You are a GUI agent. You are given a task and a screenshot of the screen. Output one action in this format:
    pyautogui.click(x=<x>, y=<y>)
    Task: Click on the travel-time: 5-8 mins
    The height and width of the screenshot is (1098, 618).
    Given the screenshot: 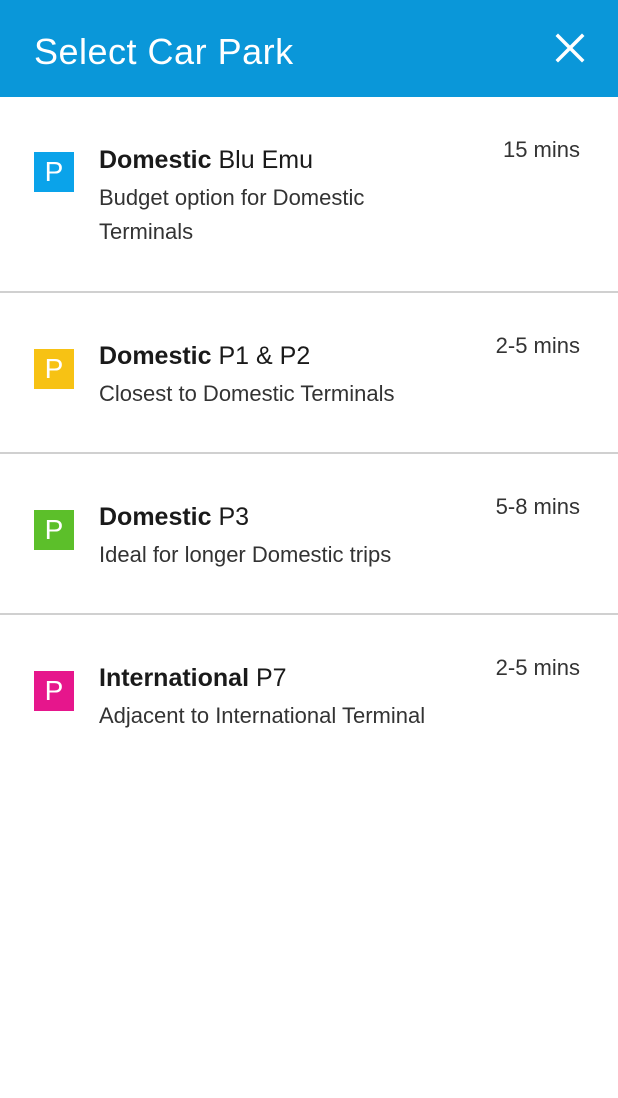 What is the action you would take?
    pyautogui.click(x=537, y=506)
    